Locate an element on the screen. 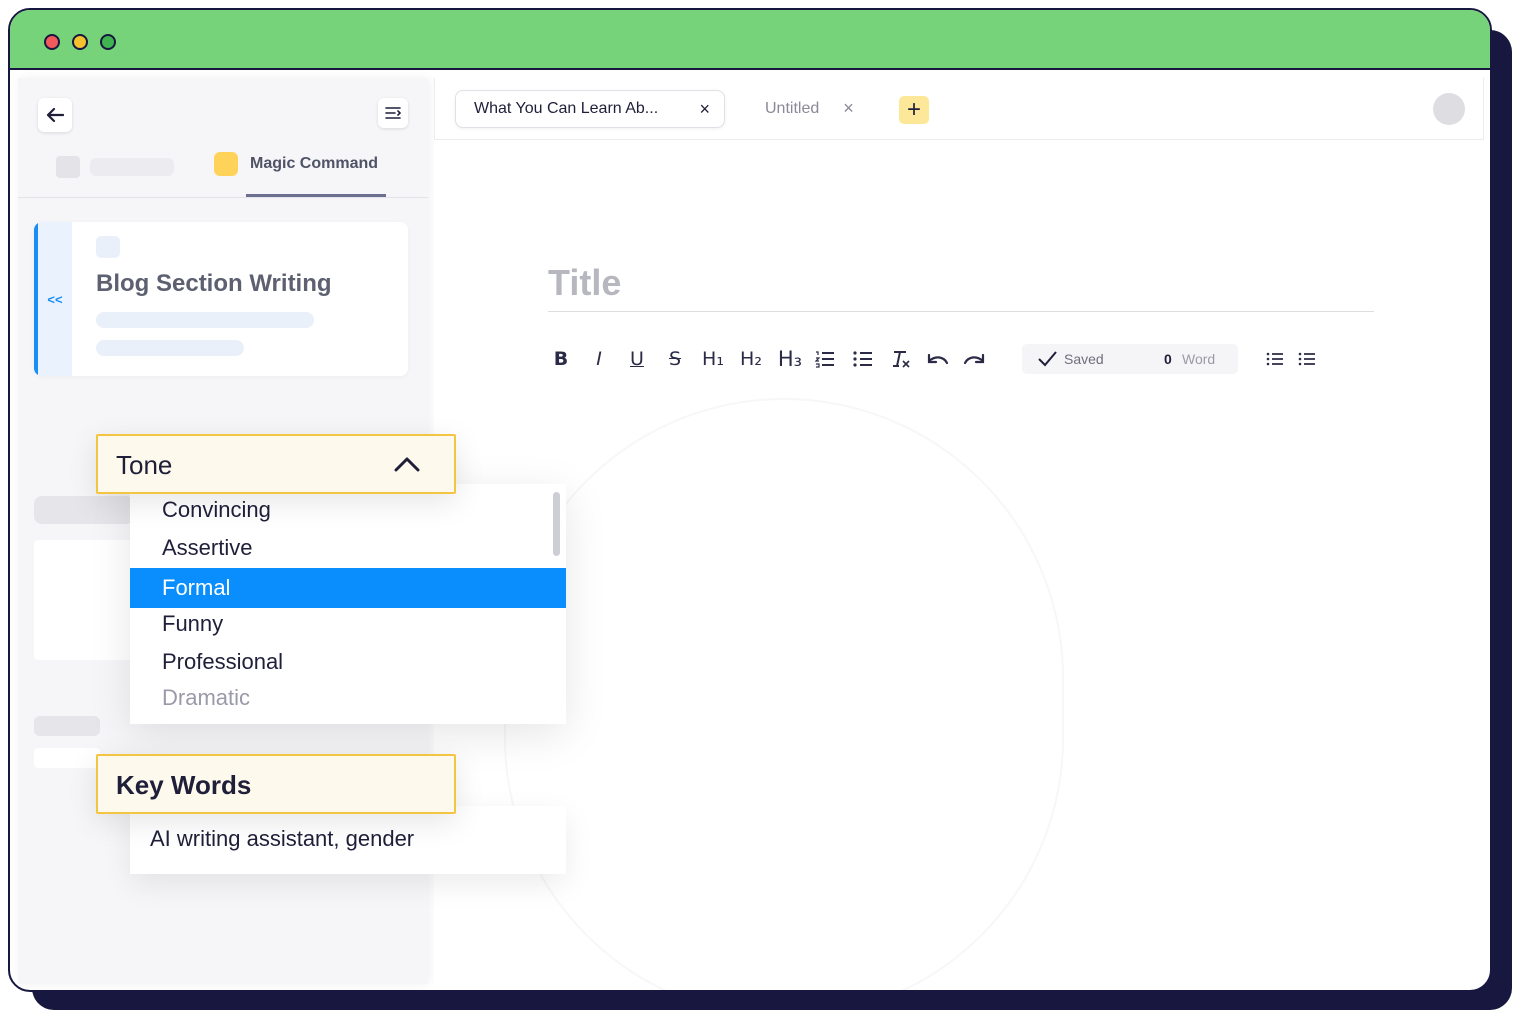 This screenshot has height=1010, width=1520. tab-placeholder-label is located at coordinates (132, 167).